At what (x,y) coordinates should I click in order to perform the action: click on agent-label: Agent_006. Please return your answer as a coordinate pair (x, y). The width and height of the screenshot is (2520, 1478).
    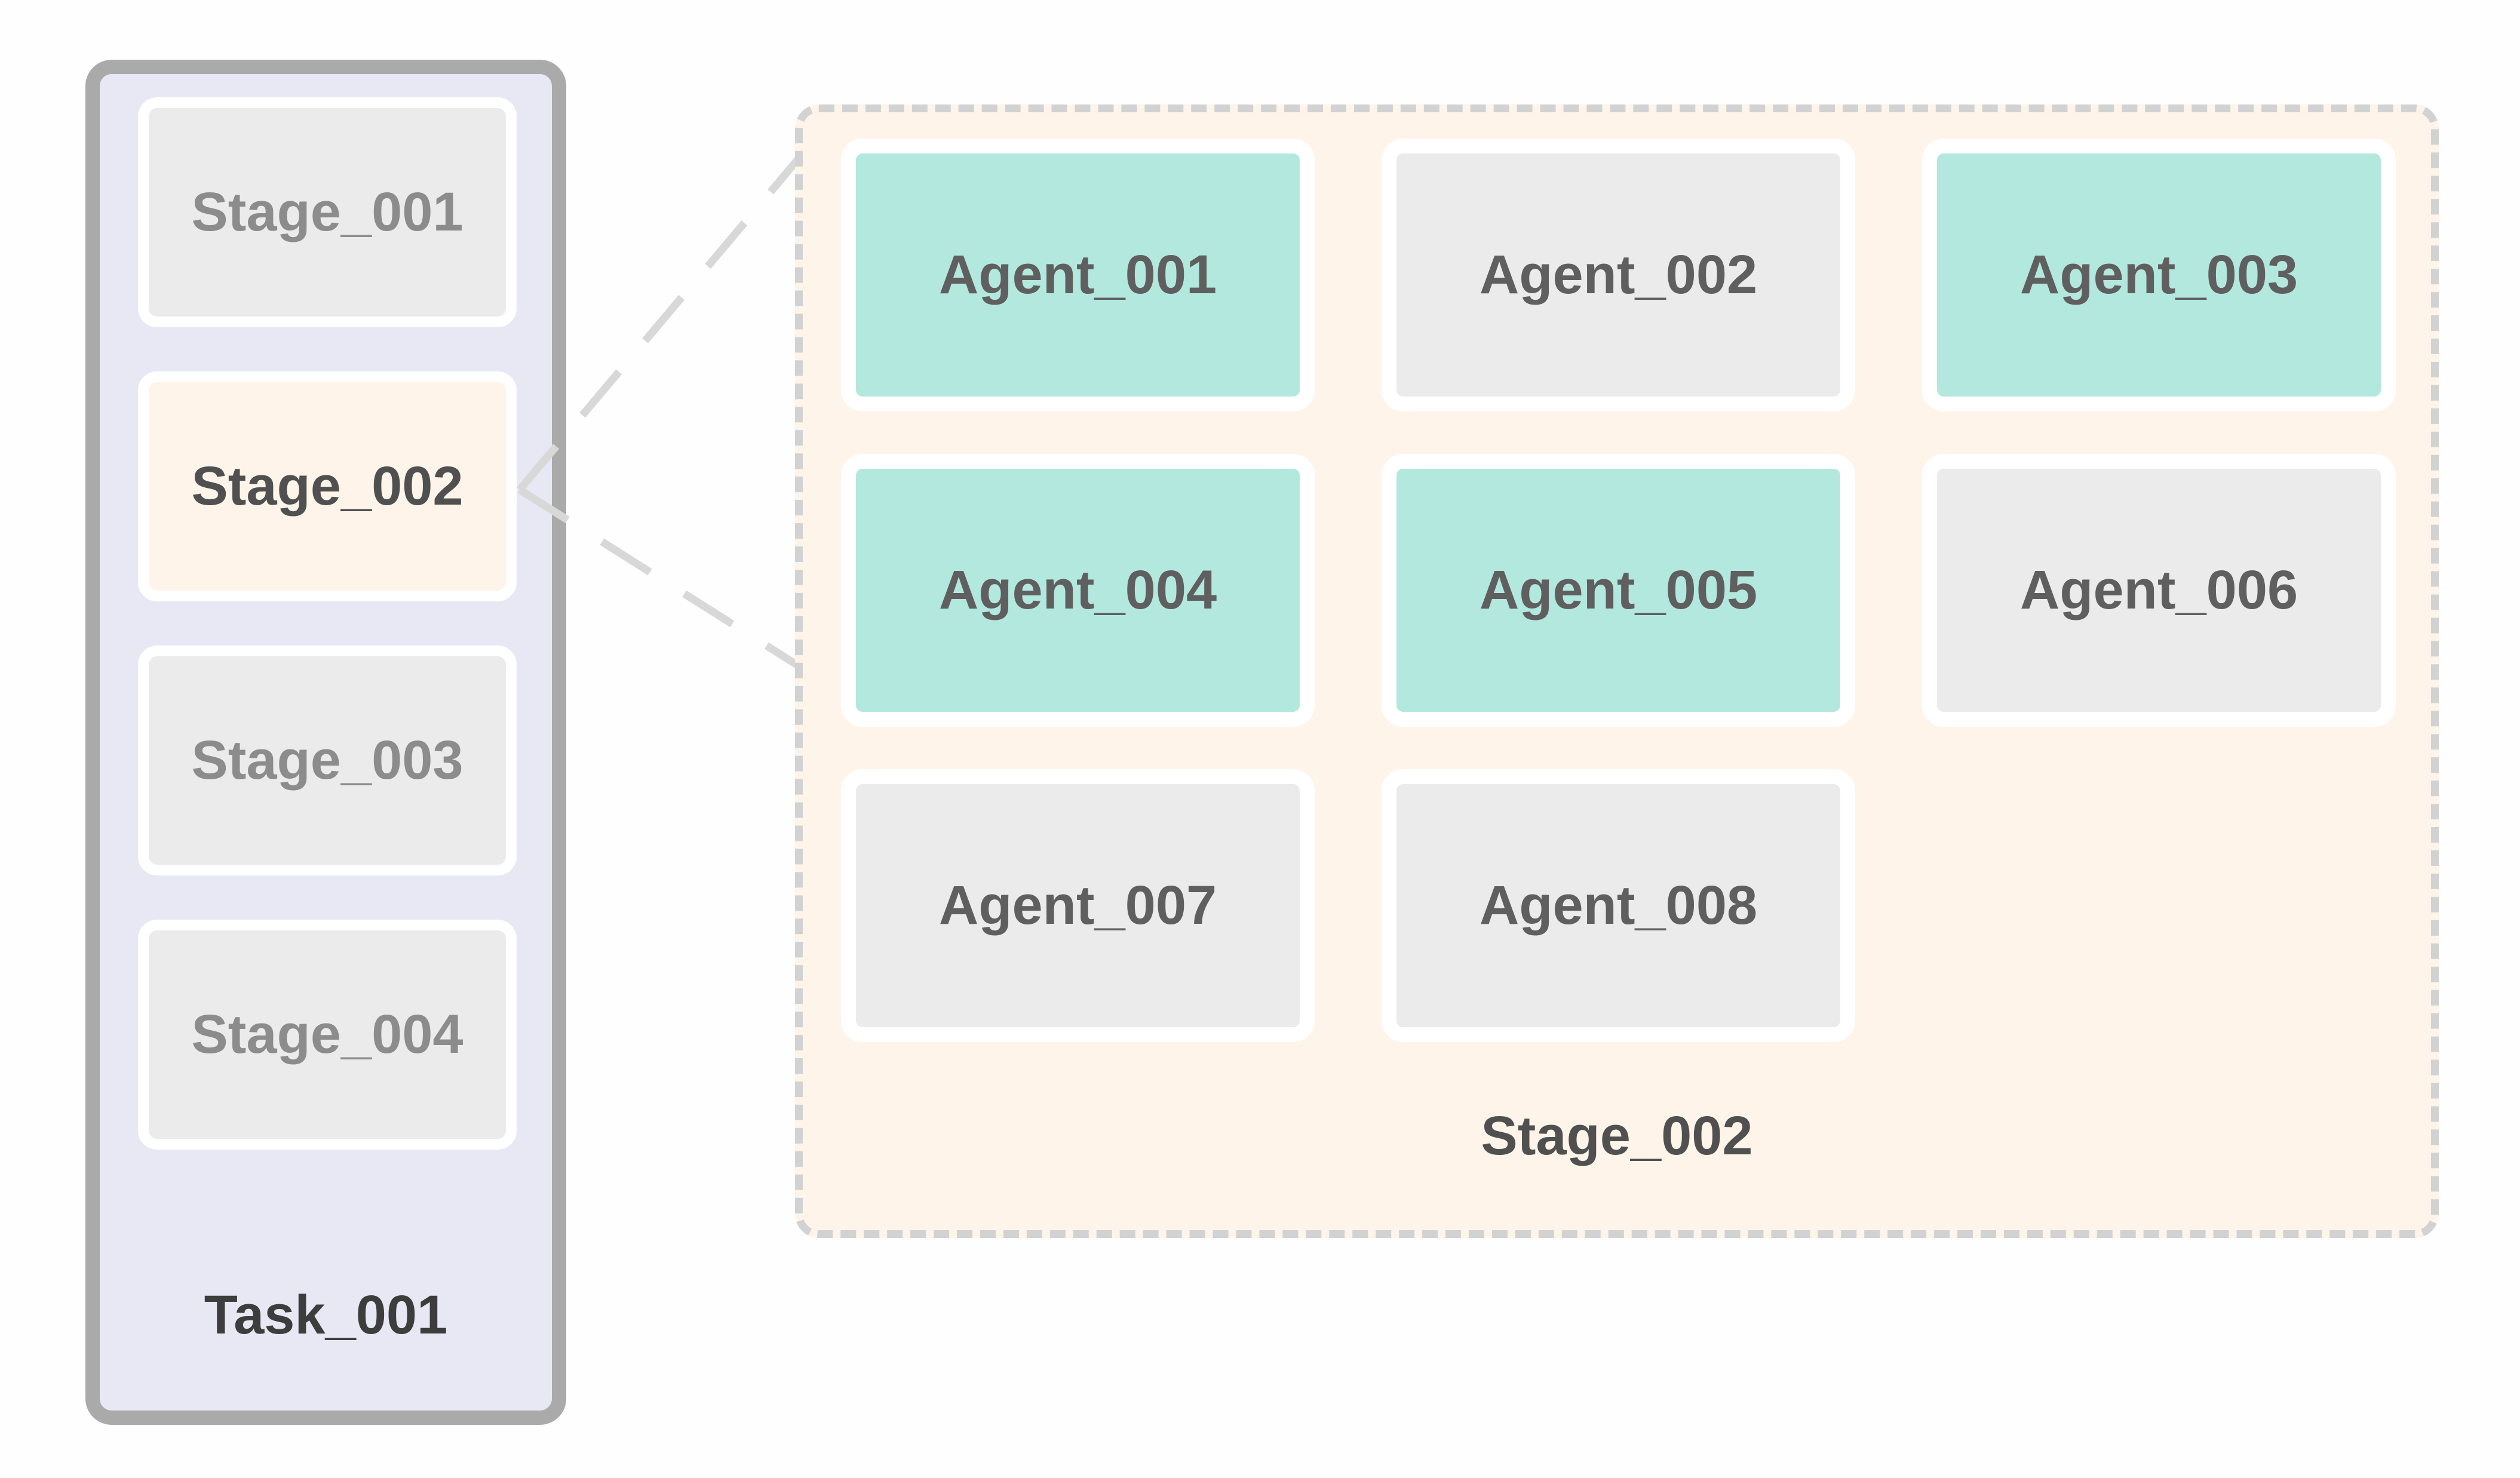
    Looking at the image, I should click on (2158, 590).